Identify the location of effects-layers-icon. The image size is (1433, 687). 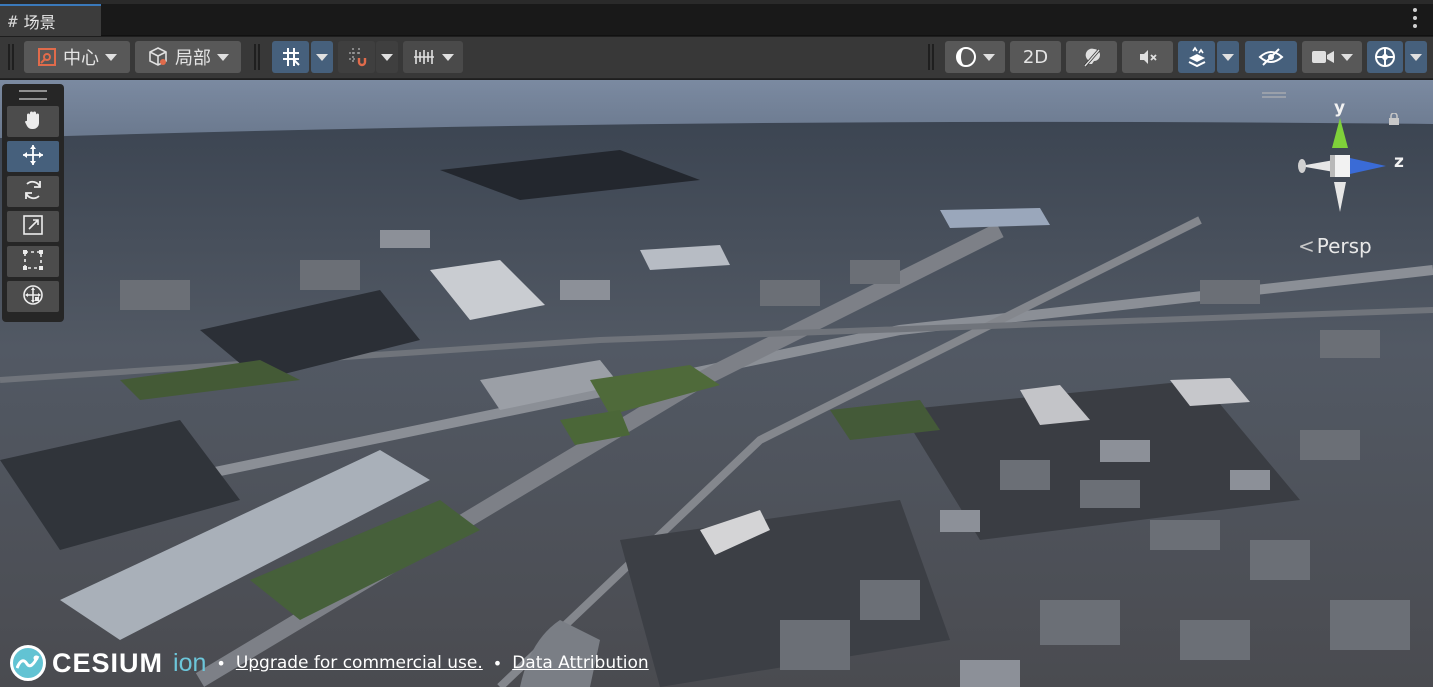
(1197, 57).